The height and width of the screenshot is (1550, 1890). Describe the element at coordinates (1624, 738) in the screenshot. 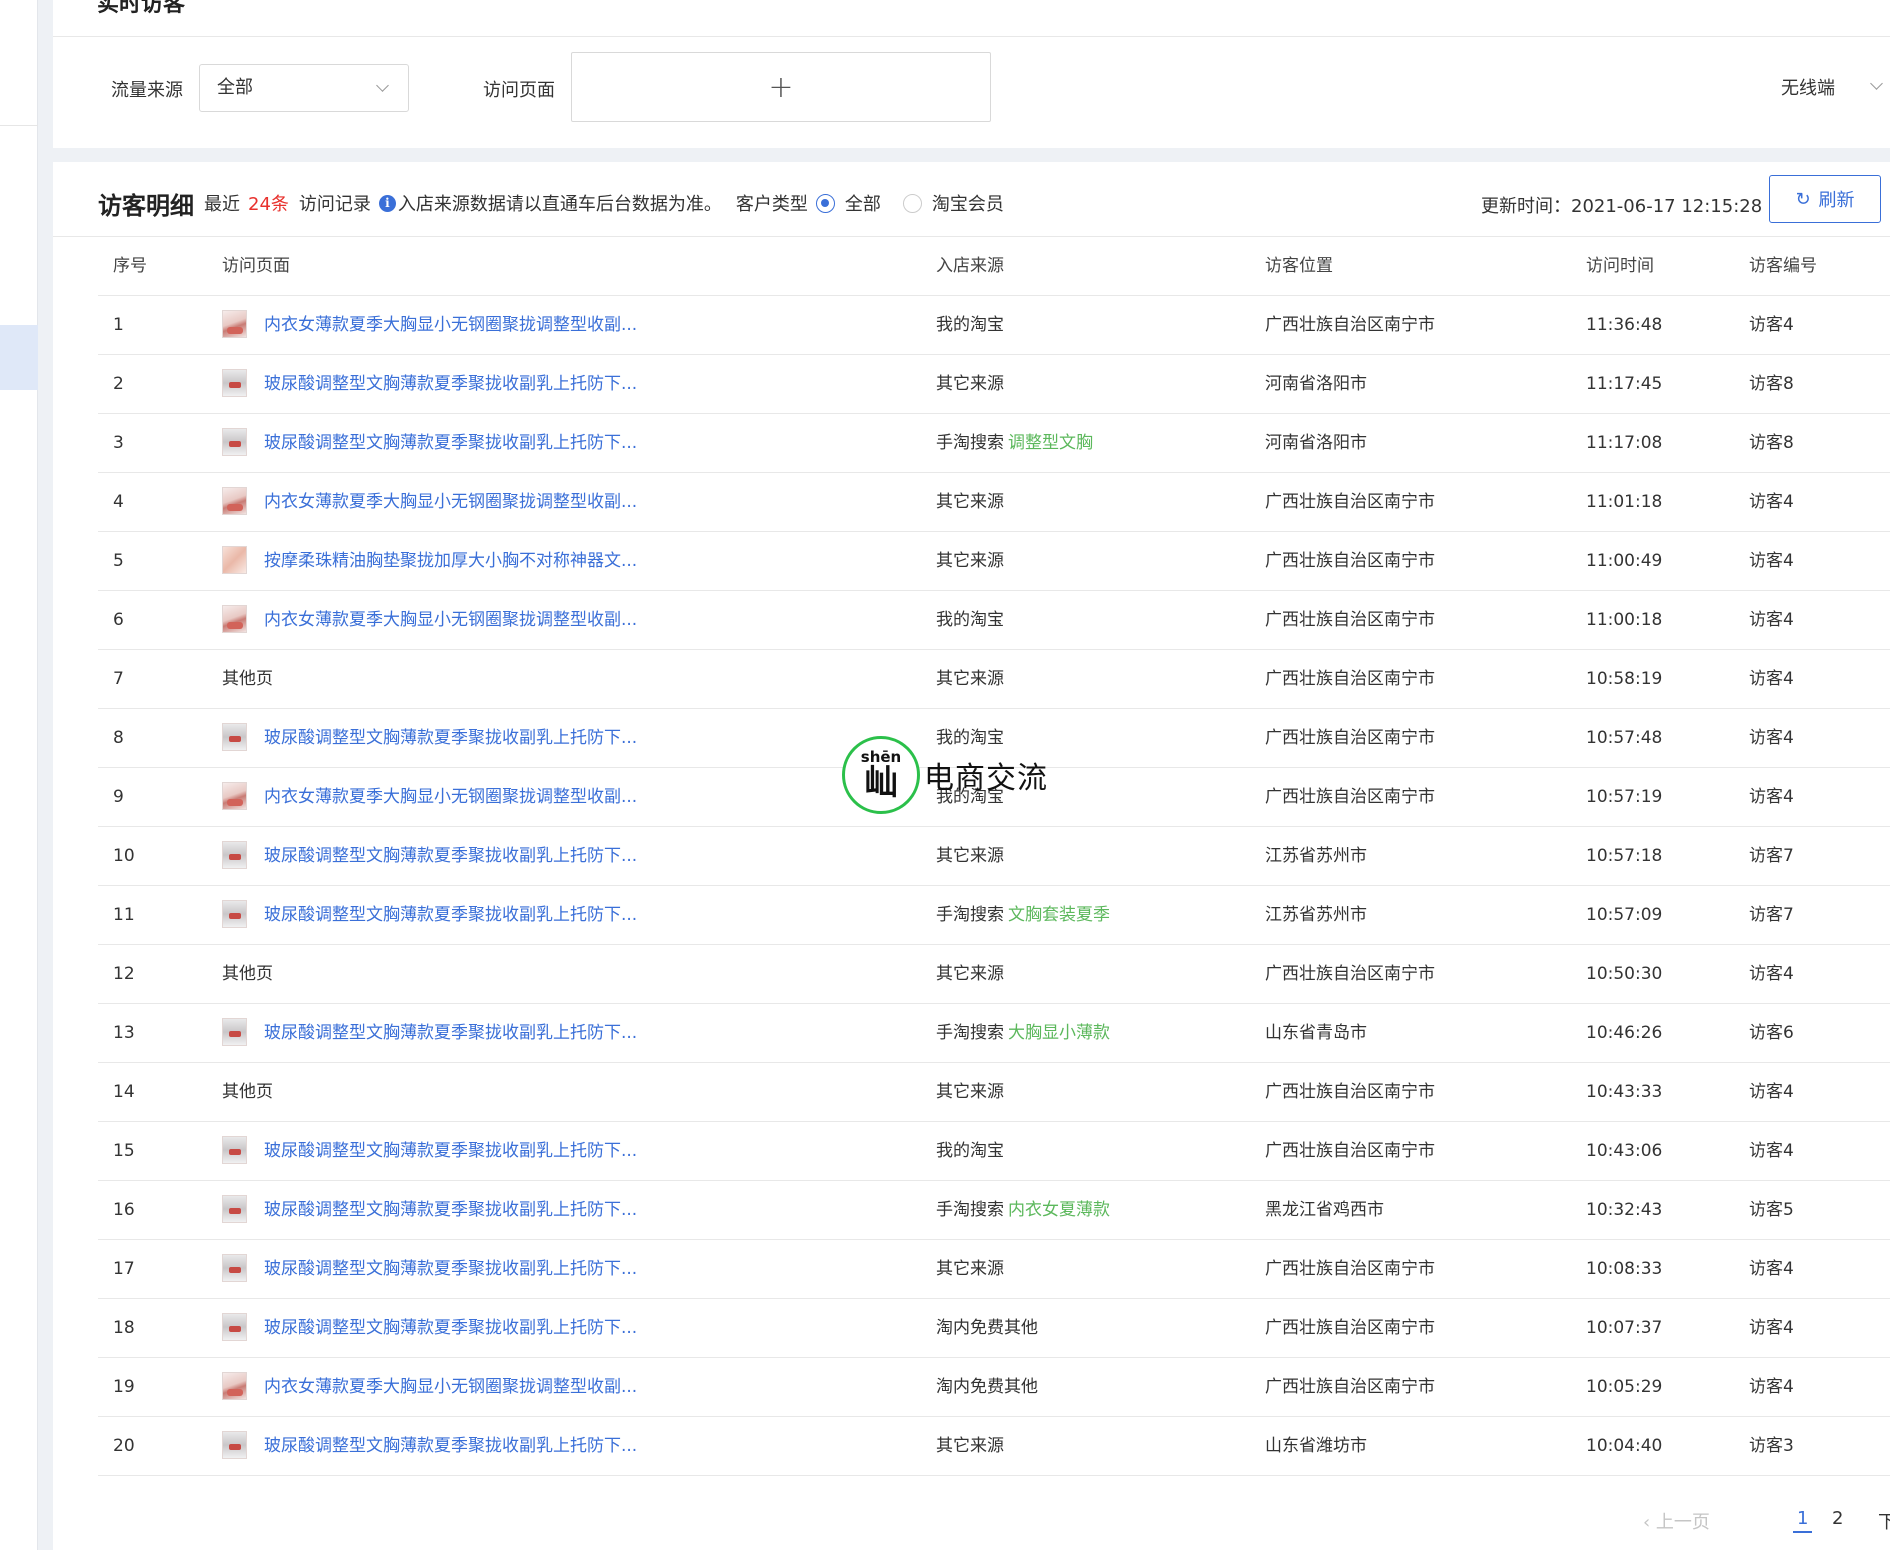

I see `row-time: 10:57:48` at that location.